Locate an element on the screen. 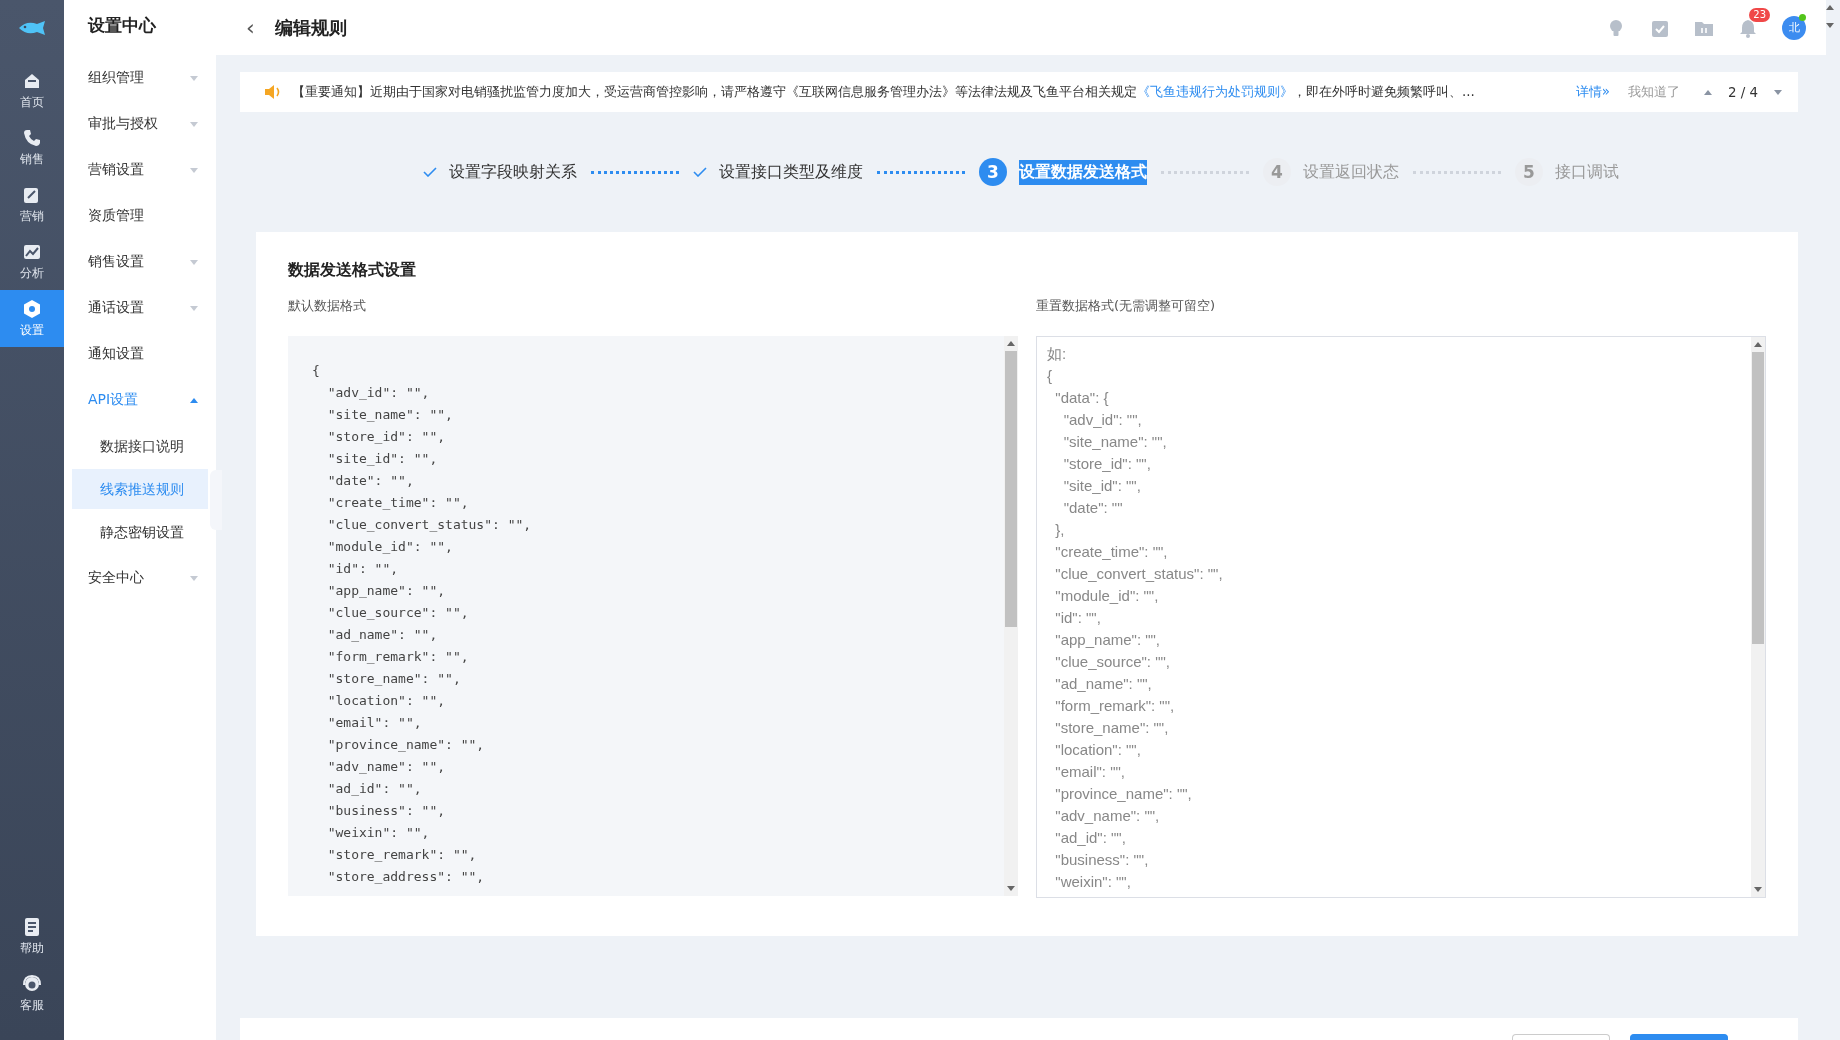 Image resolution: width=1840 pixels, height=1040 pixels. rules-link: 《飞鱼违规行为处罚规则》 is located at coordinates (1215, 91).